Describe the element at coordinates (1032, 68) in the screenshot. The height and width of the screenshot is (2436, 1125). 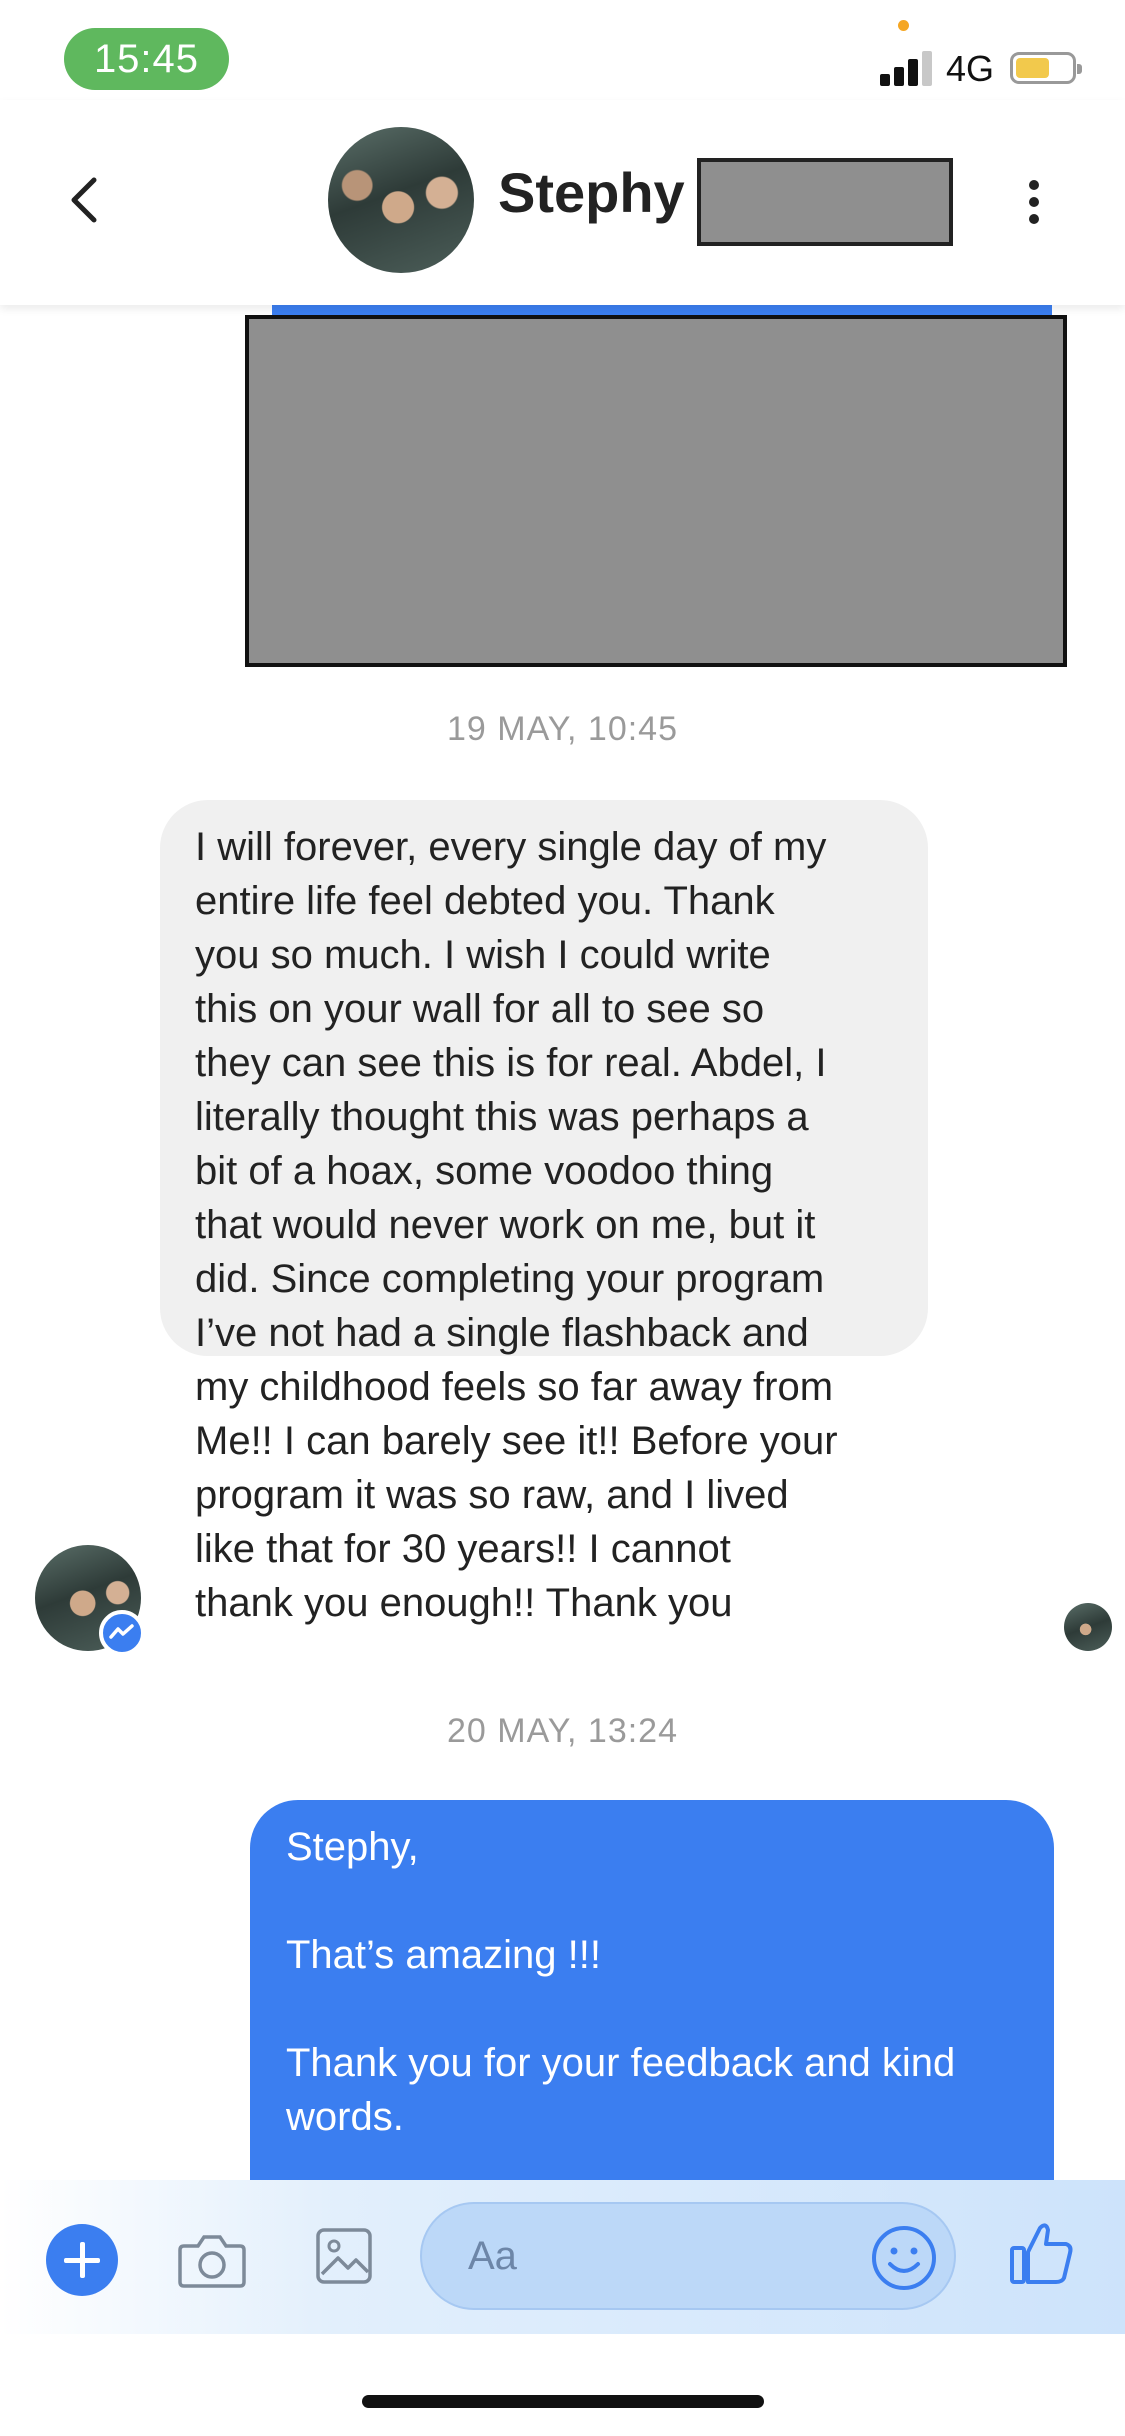
I see `battery-level` at that location.